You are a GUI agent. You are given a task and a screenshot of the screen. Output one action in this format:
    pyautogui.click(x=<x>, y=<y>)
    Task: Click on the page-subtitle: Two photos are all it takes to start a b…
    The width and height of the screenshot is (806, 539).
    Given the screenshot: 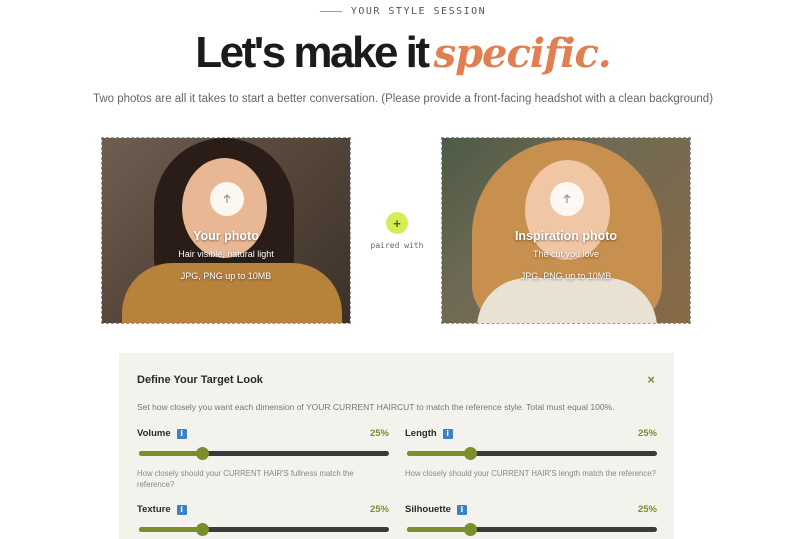 What is the action you would take?
    pyautogui.click(x=403, y=99)
    